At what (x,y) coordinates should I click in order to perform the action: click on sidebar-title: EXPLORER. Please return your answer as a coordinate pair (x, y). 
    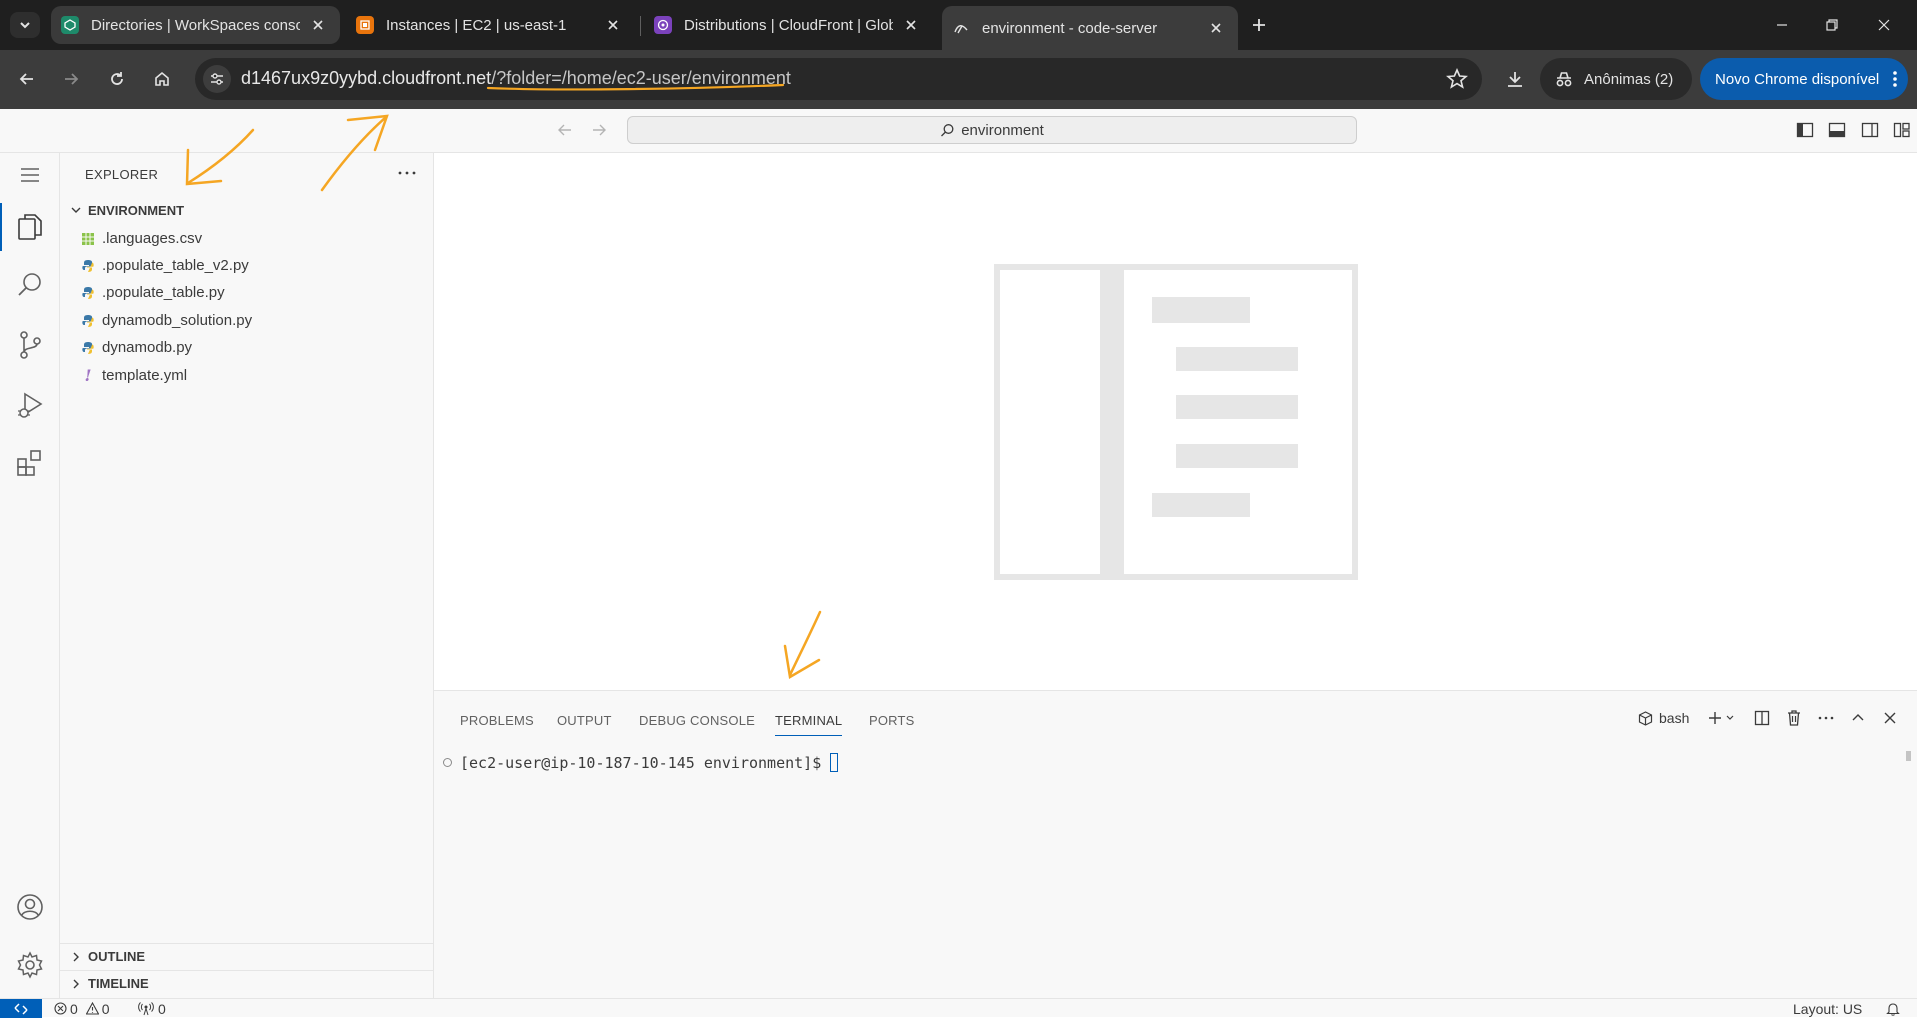
    Looking at the image, I should click on (122, 174).